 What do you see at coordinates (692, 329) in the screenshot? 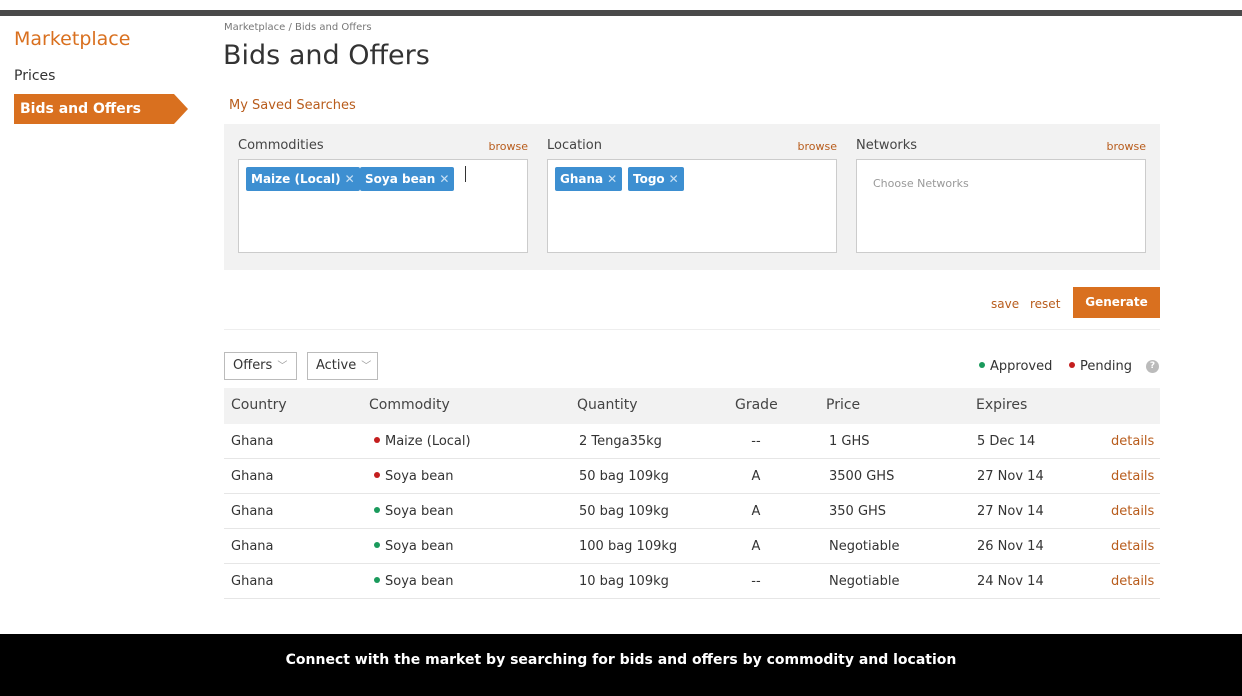
I see `divider` at bounding box center [692, 329].